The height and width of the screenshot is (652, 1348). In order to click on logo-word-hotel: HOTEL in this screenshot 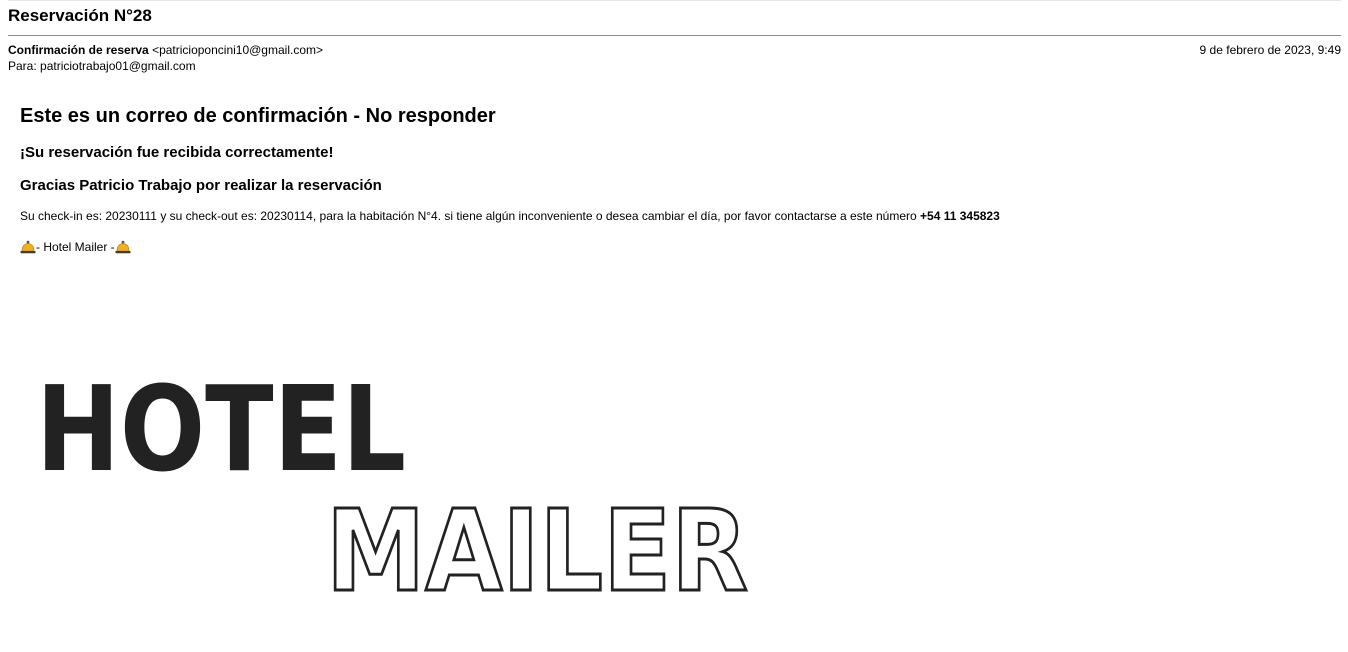, I will do `click(221, 435)`.